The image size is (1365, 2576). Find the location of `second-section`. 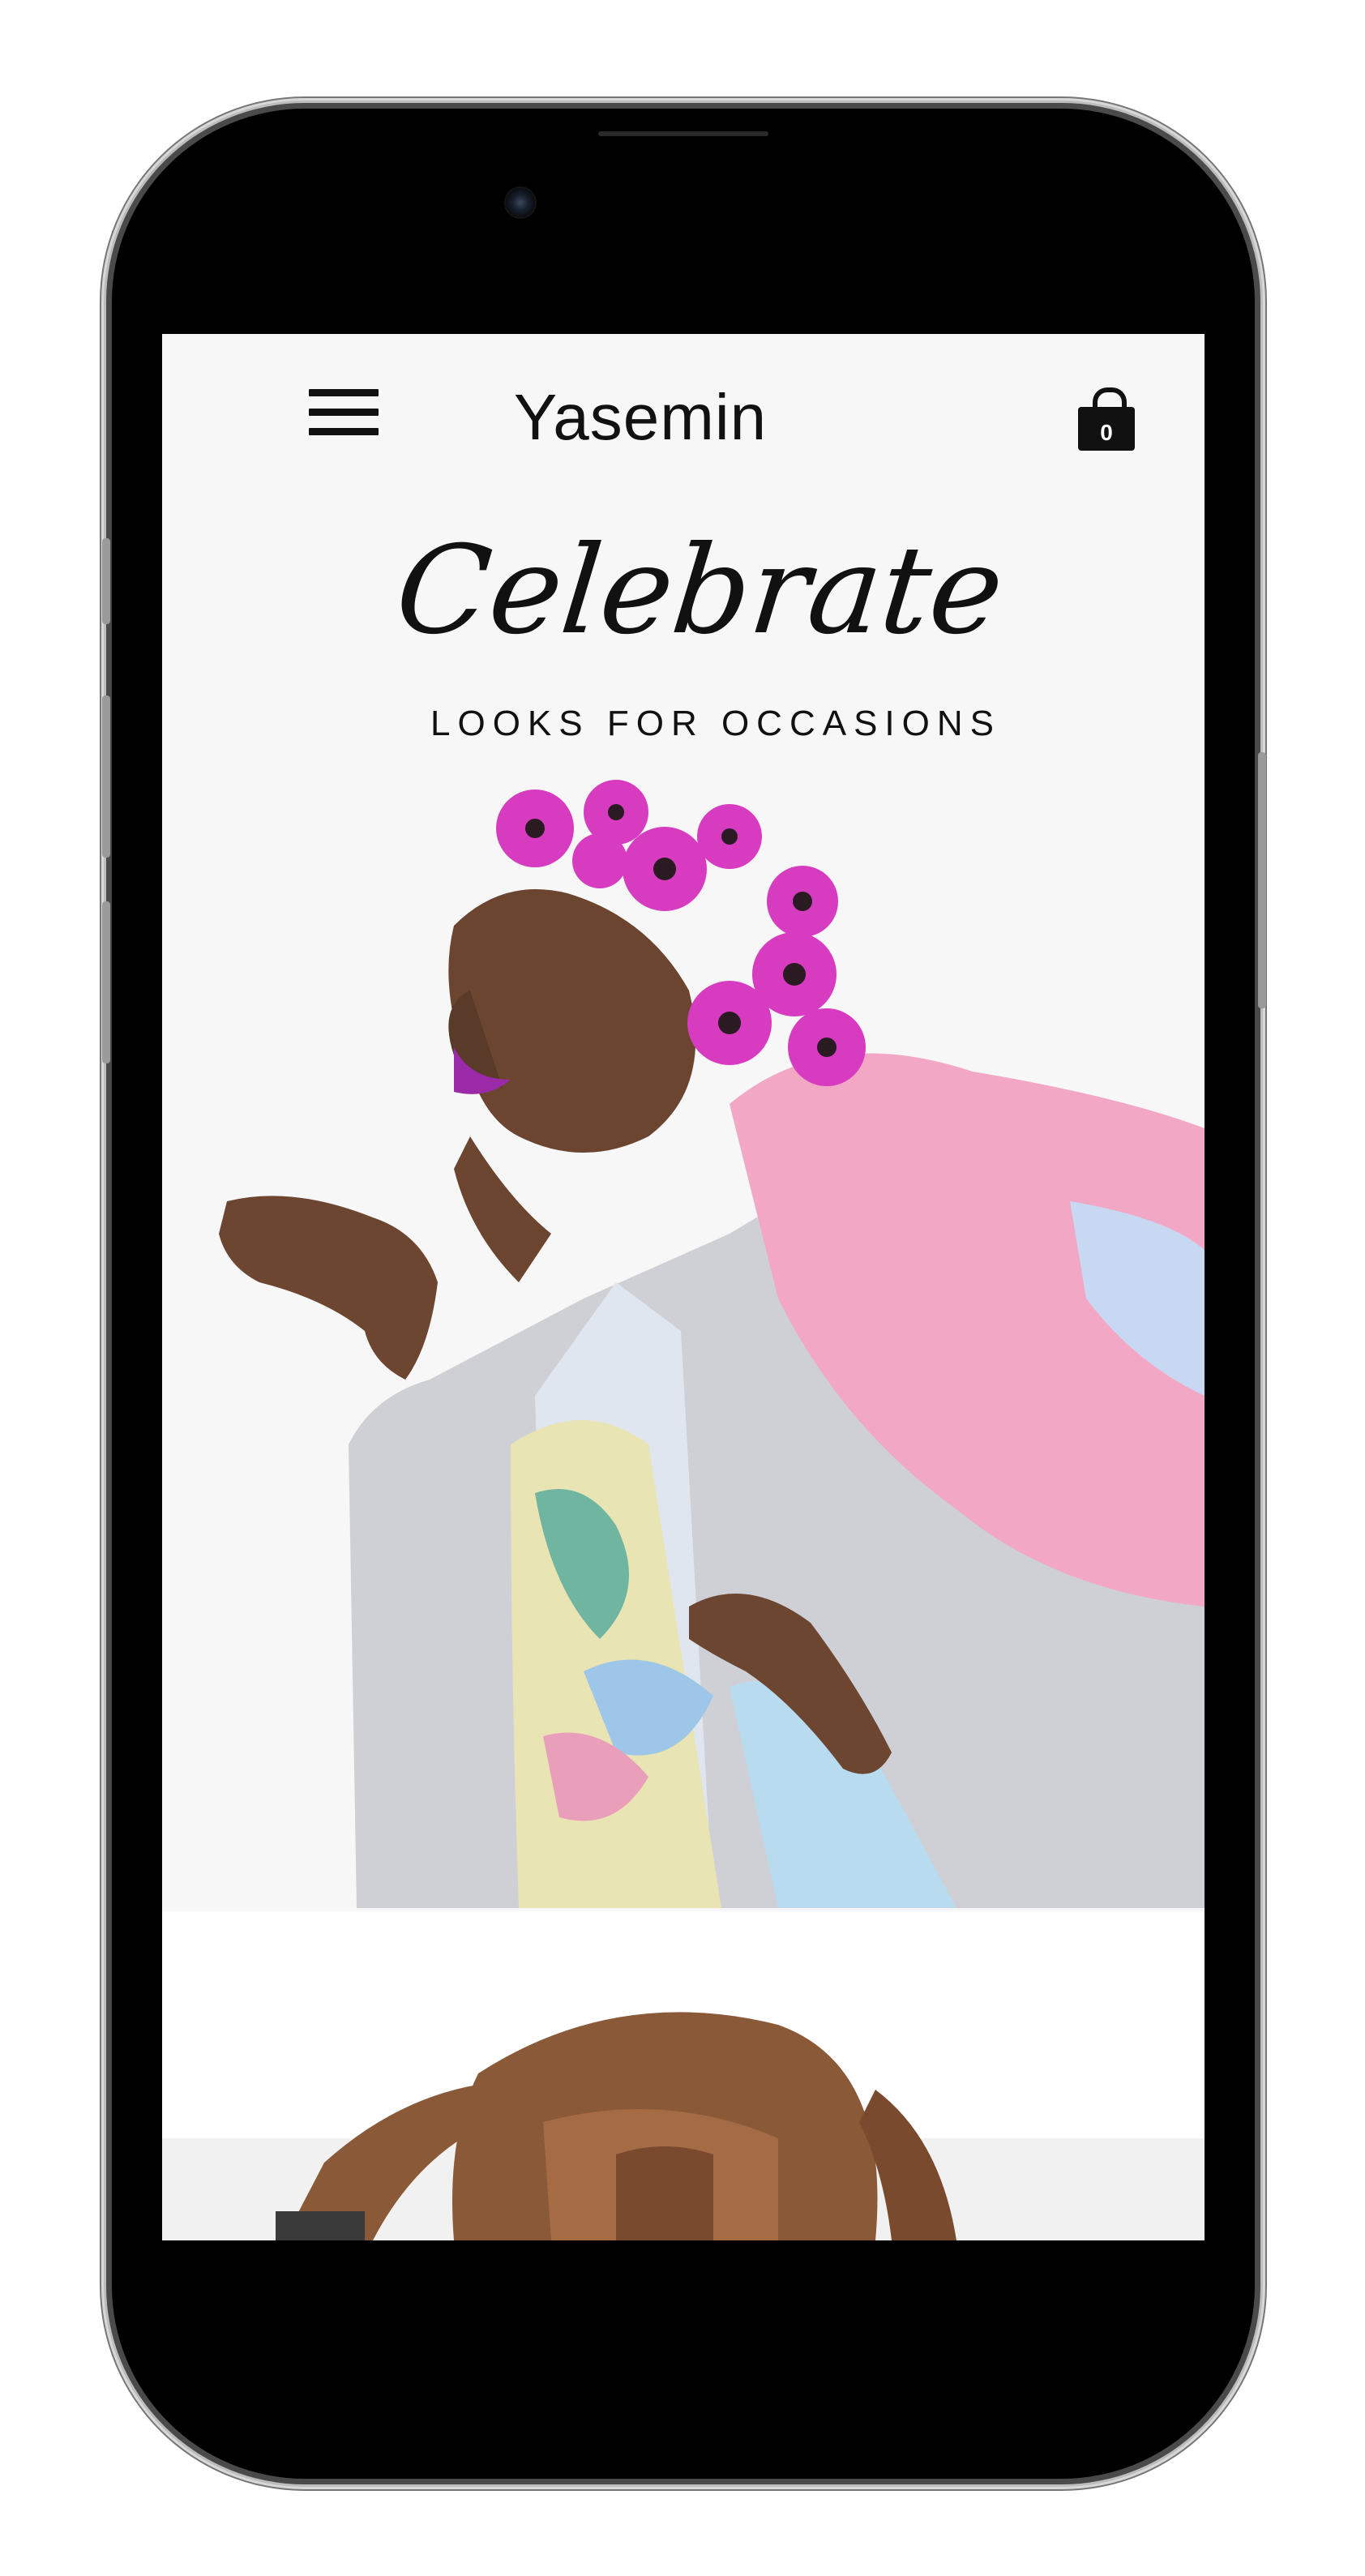

second-section is located at coordinates (683, 2075).